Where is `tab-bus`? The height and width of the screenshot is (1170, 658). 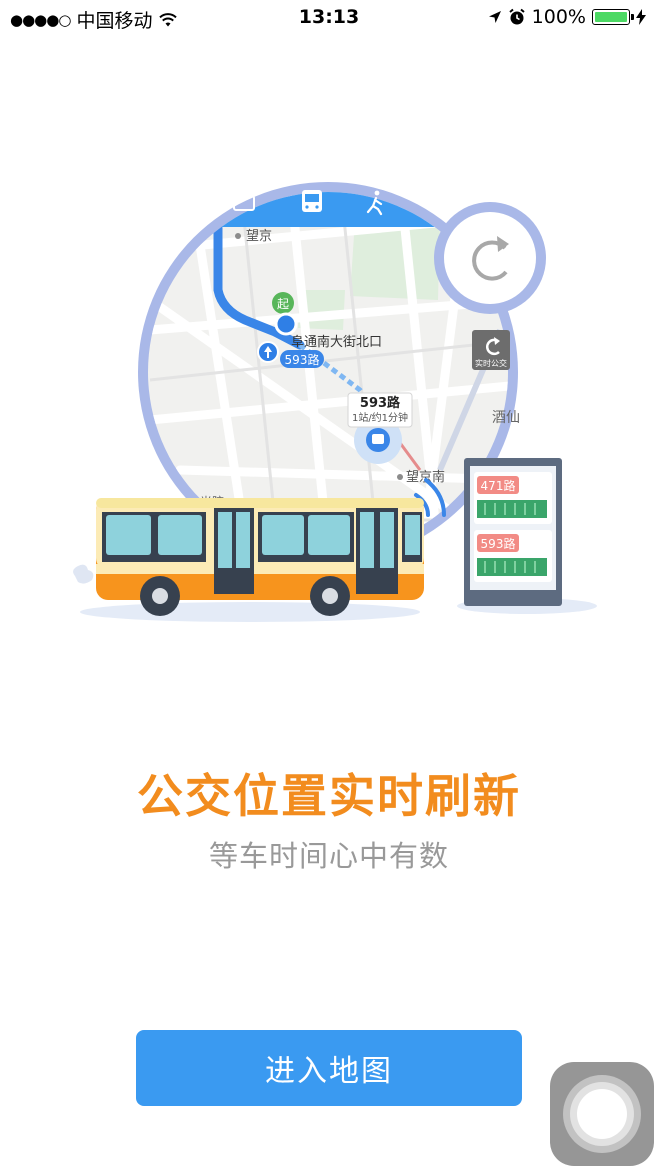
tab-bus is located at coordinates (312, 201).